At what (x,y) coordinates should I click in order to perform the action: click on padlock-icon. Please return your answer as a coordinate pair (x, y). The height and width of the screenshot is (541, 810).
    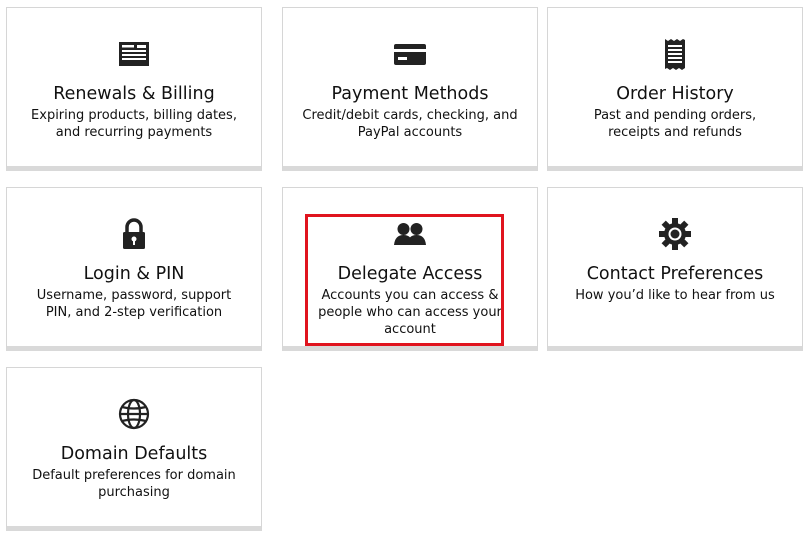
    Looking at the image, I should click on (134, 234).